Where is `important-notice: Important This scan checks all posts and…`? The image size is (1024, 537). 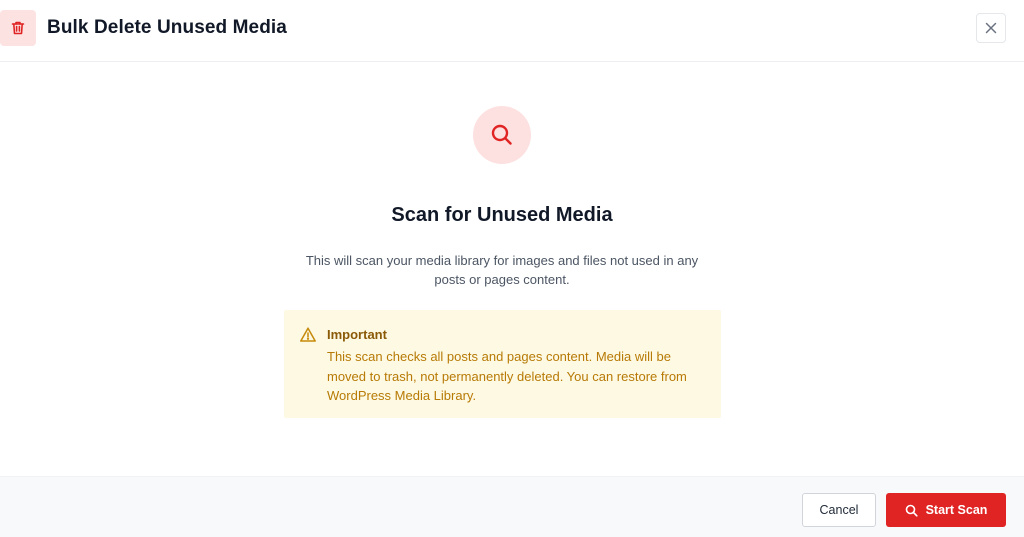 important-notice: Important This scan checks all posts and… is located at coordinates (502, 364).